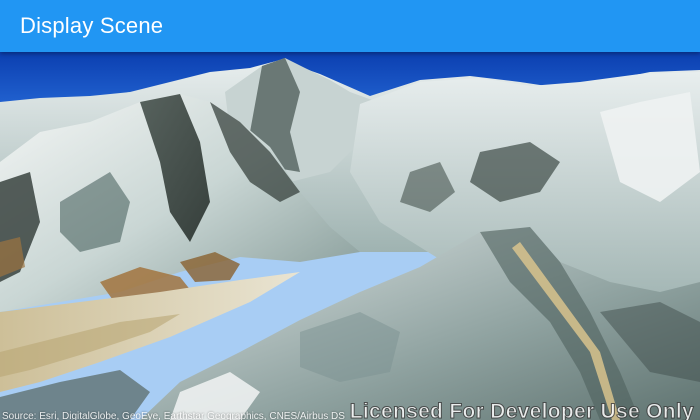  I want to click on app-title: Display Scene, so click(92, 25).